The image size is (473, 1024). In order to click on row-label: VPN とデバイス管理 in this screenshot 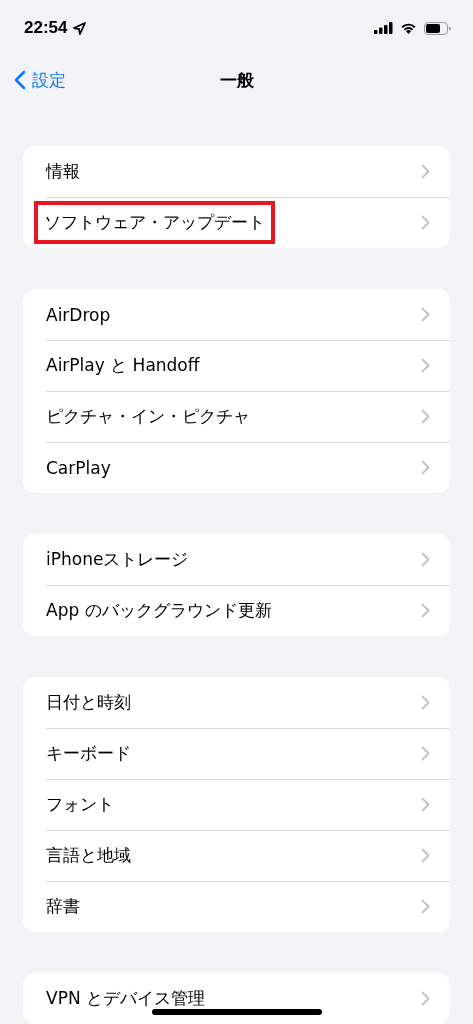, I will do `click(125, 998)`.